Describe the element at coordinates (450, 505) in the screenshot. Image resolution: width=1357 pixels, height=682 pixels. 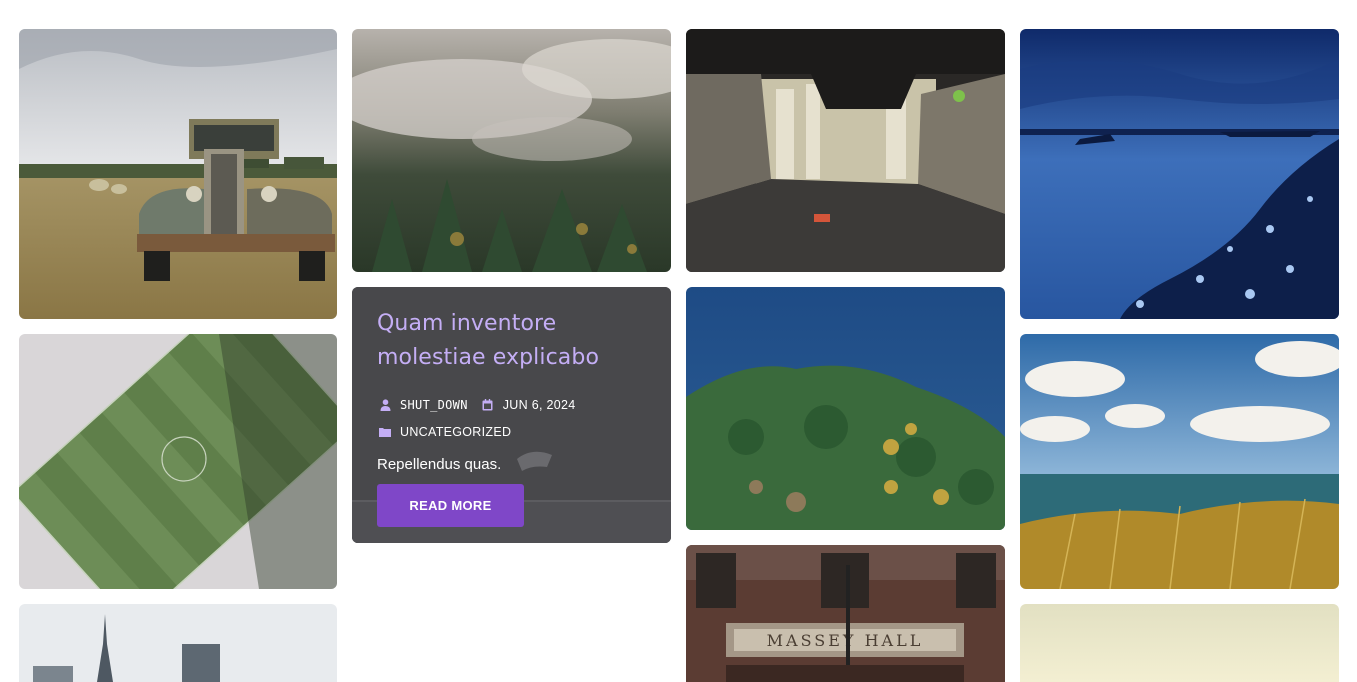
I see `read-more-button: Read More` at that location.